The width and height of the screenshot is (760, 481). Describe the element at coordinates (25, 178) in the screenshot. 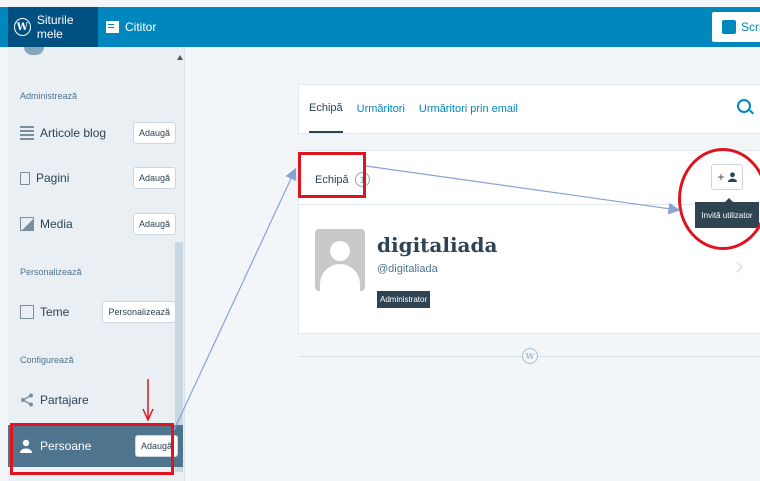

I see `pages-icon` at that location.